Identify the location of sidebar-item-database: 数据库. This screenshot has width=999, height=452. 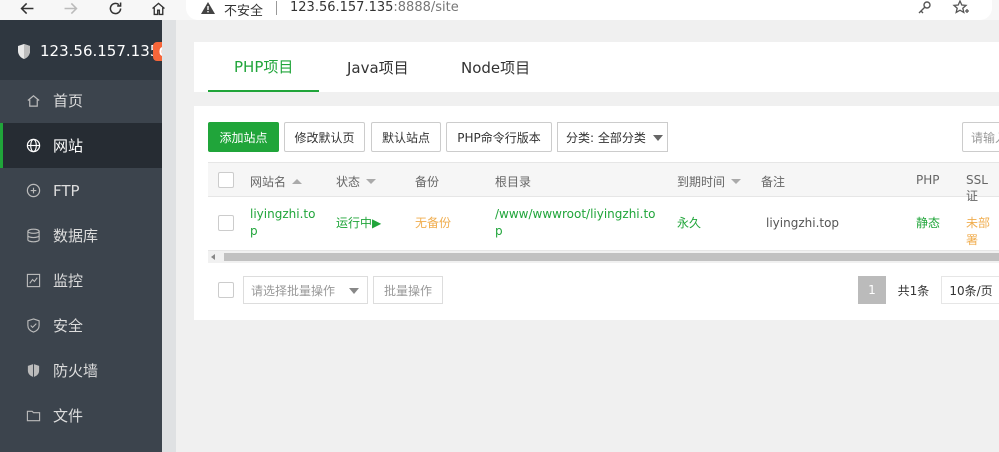
(81, 235).